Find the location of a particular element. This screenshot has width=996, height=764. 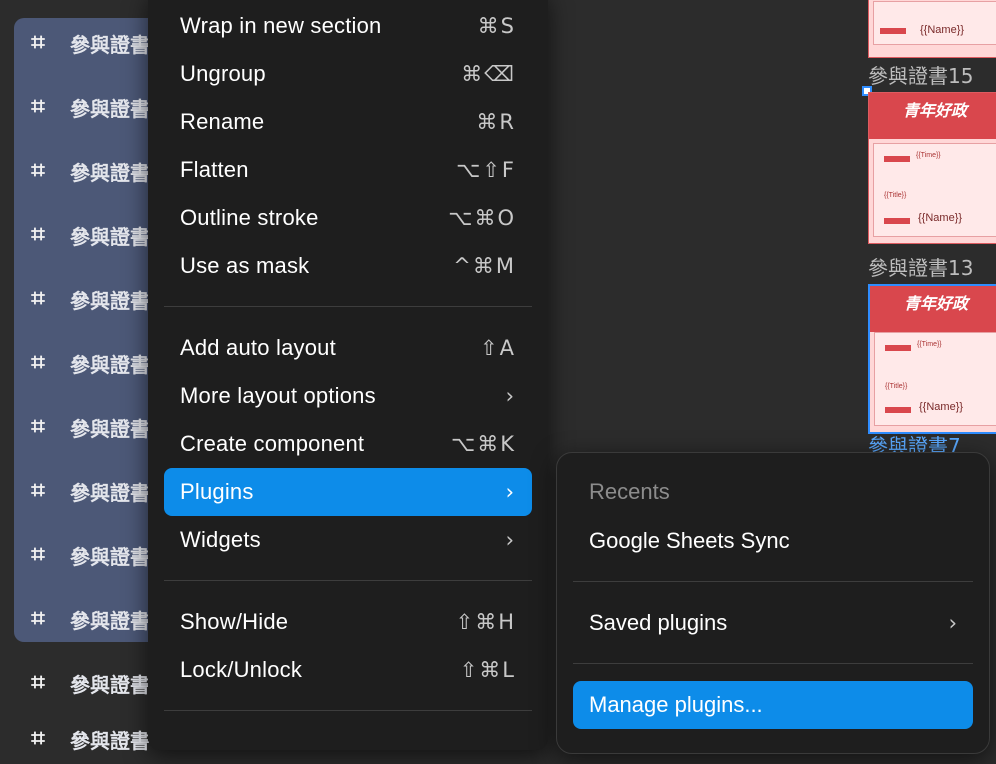

menu-item-shortcut: ^⌘M is located at coordinates (484, 266).